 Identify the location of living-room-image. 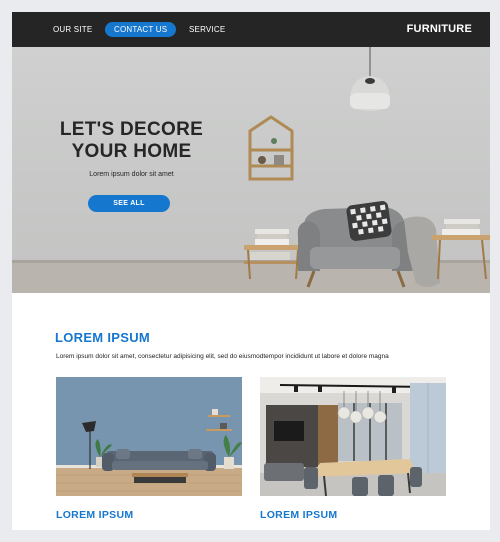
(149, 436).